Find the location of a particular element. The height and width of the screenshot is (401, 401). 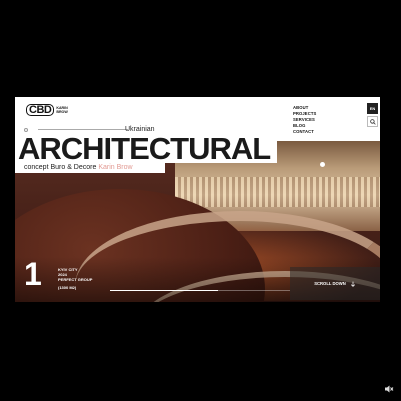

project-group: PERFECT GROUP is located at coordinates (75, 279).